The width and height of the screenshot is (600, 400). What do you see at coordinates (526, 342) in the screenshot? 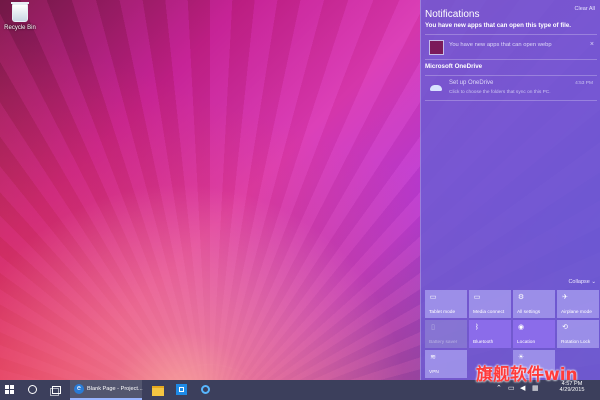
I see `quick-action-label: Location` at bounding box center [526, 342].